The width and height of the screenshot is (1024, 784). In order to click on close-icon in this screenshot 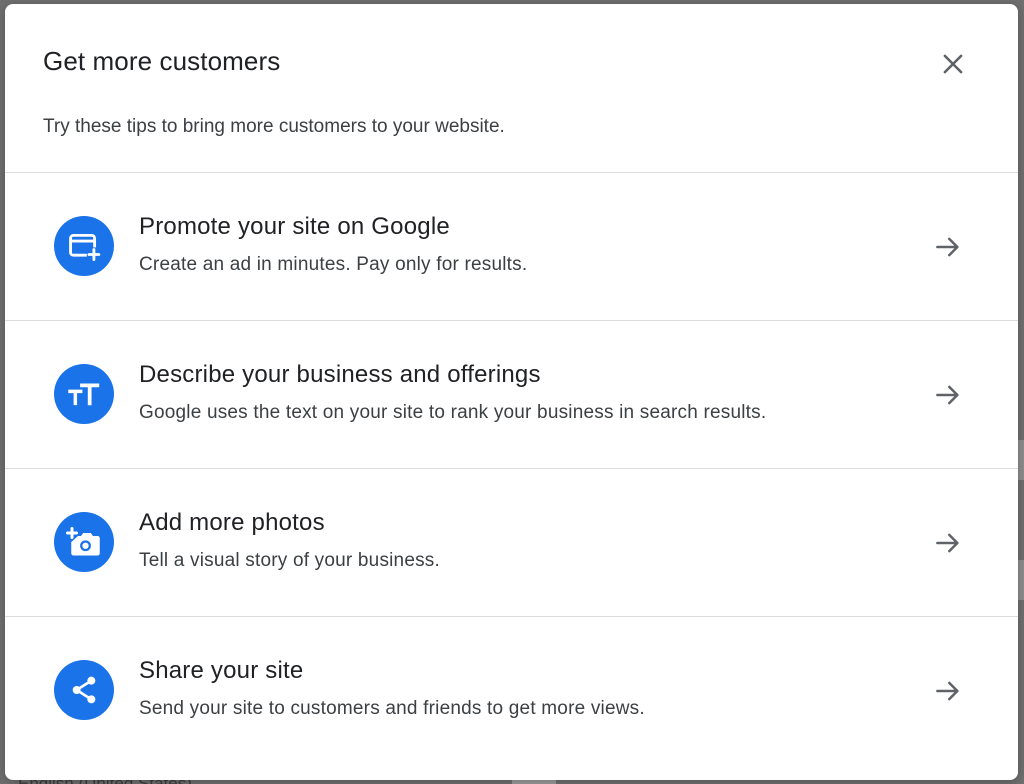, I will do `click(953, 64)`.